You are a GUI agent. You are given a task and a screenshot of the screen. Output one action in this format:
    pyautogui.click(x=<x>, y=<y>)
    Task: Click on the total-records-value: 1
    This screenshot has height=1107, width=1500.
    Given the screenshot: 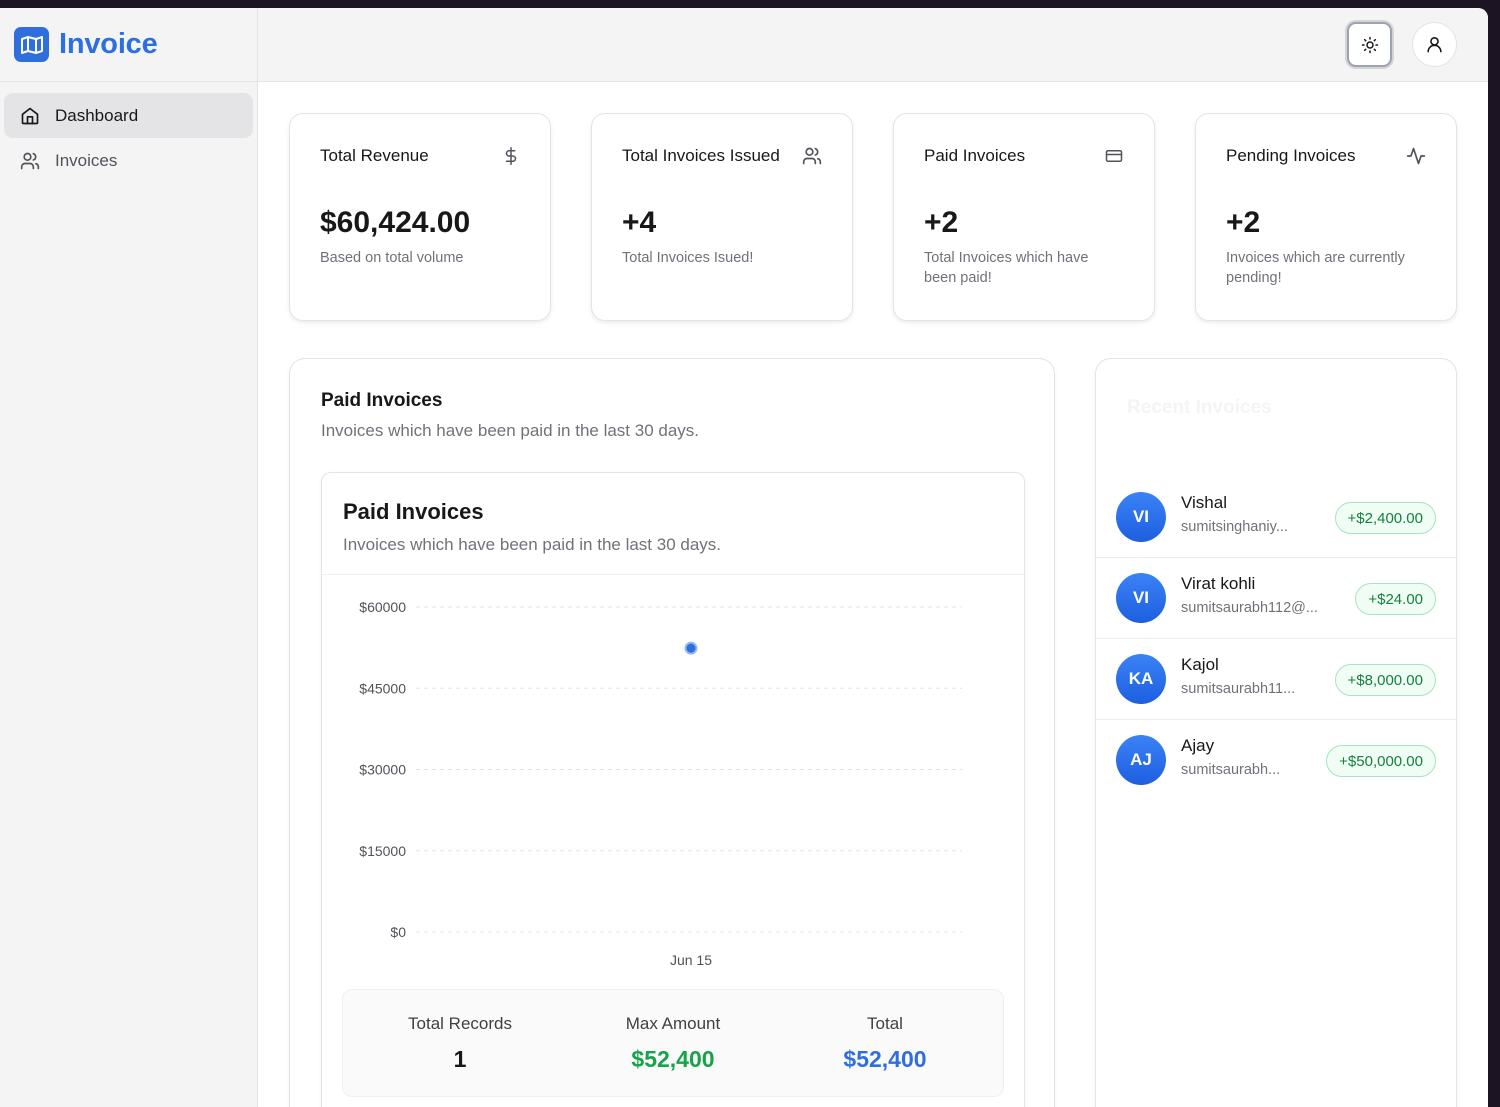 What is the action you would take?
    pyautogui.click(x=460, y=1059)
    